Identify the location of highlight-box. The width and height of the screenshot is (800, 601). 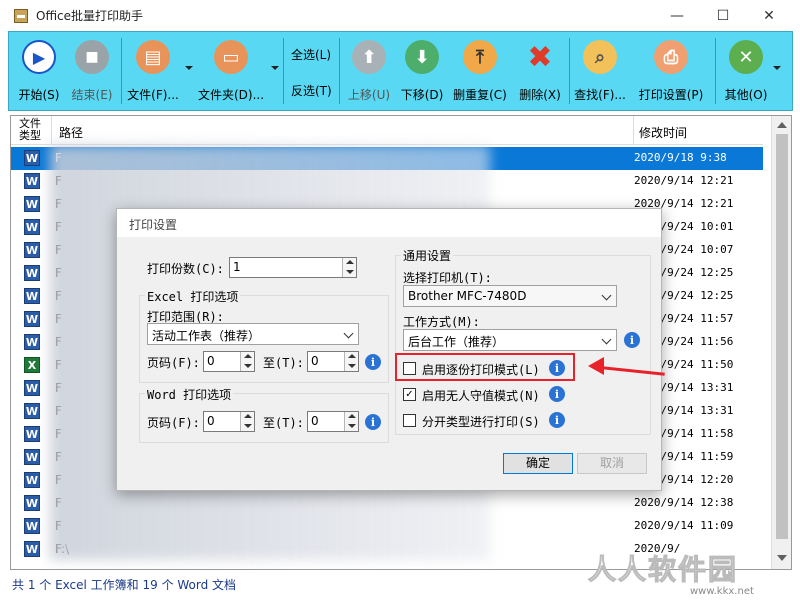
(485, 367).